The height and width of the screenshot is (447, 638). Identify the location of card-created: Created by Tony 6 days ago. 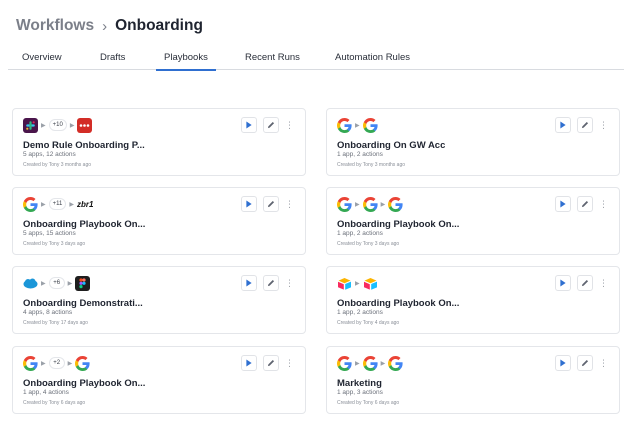
(368, 403).